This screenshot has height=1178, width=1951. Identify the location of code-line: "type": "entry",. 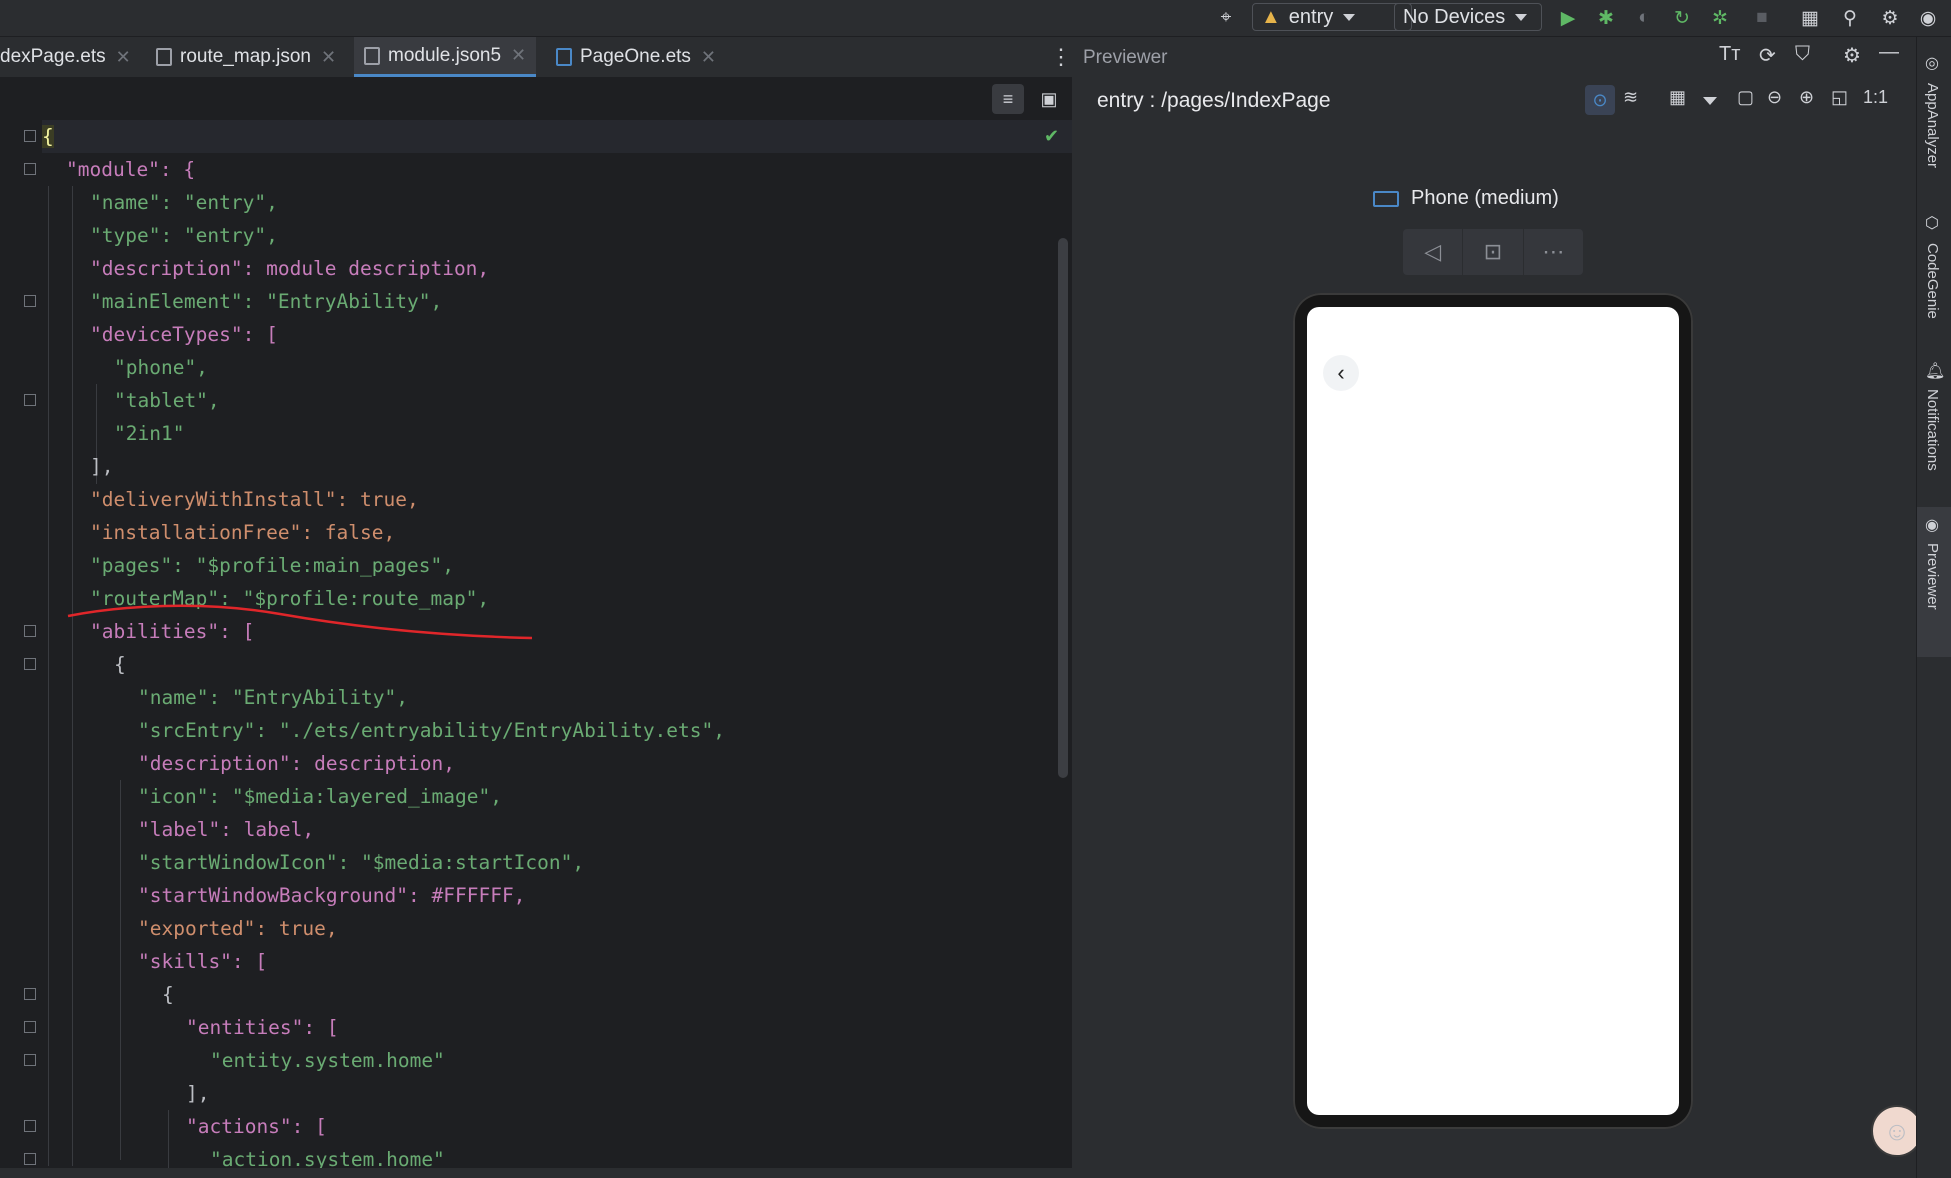
(184, 235).